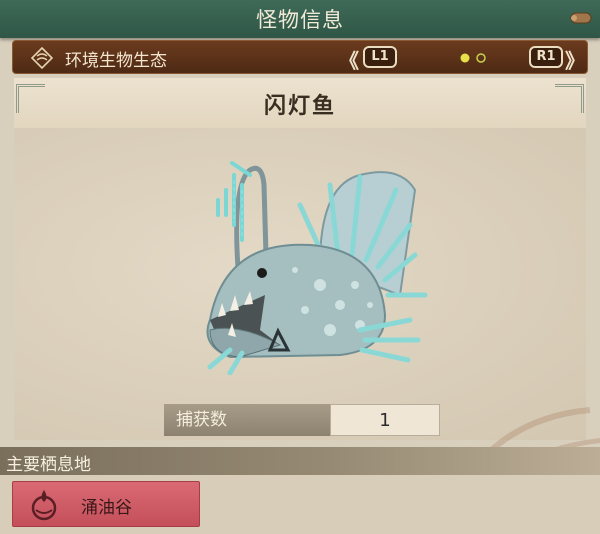 The width and height of the screenshot is (600, 534). What do you see at coordinates (42, 58) in the screenshot?
I see `ecology-icon` at bounding box center [42, 58].